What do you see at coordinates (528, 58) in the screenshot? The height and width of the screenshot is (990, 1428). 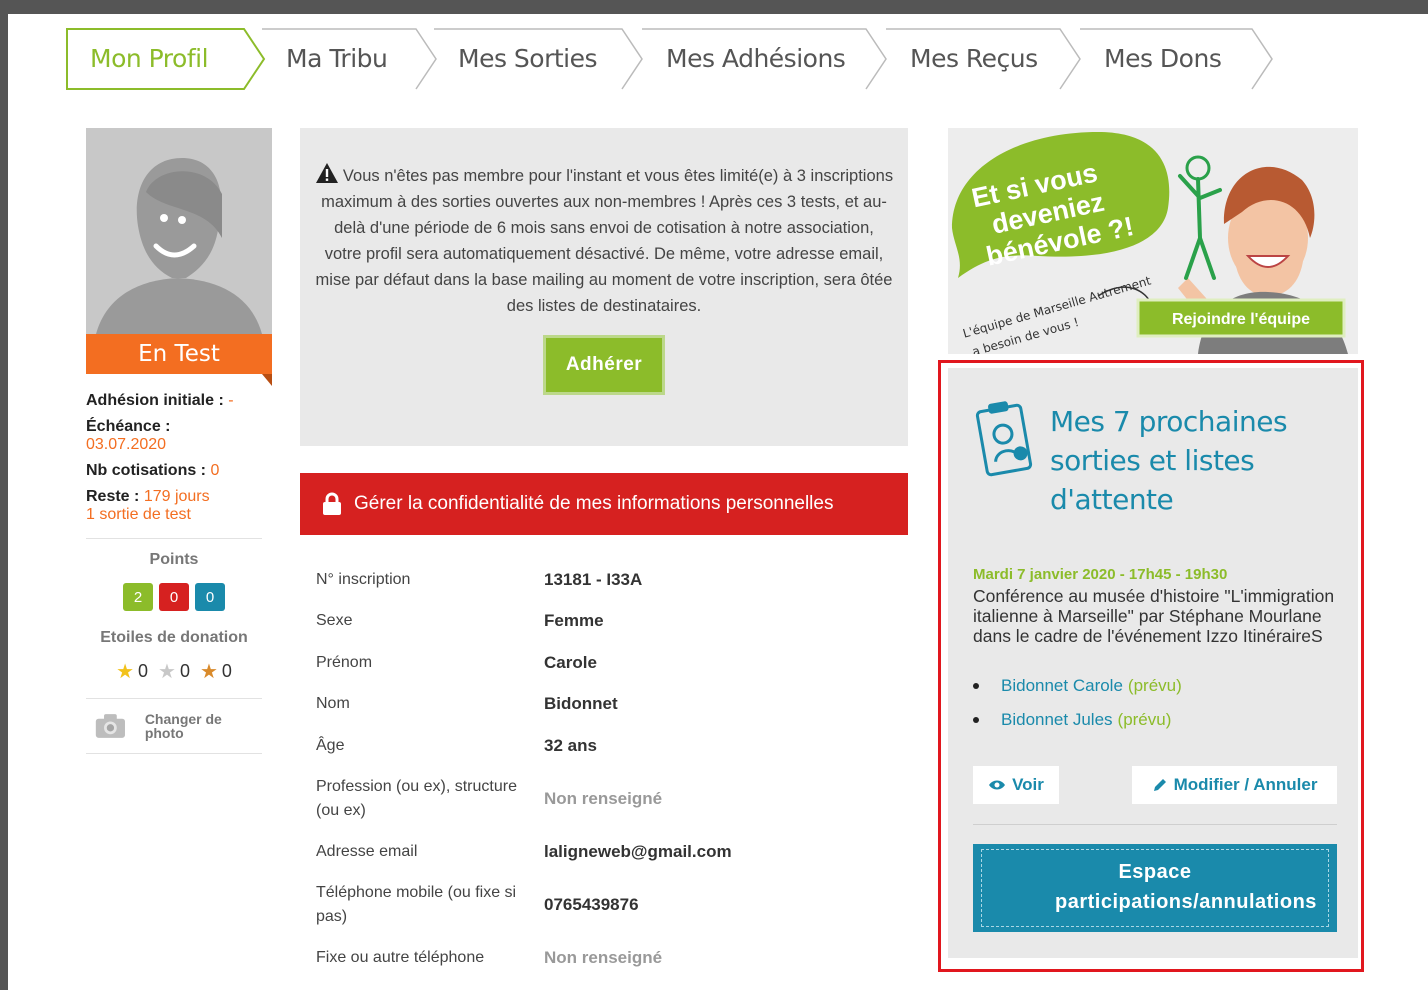 I see `tab-label: Mes Sorties` at bounding box center [528, 58].